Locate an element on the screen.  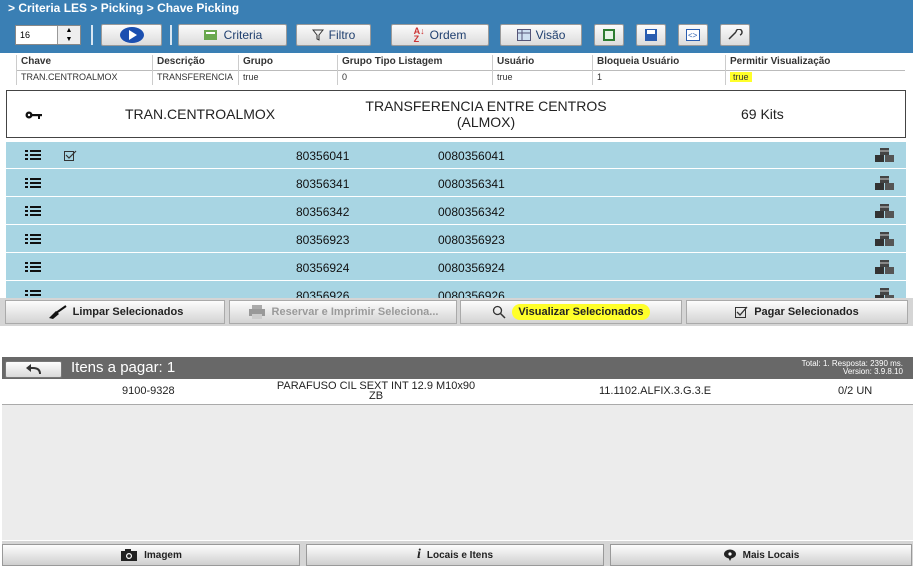
list-item: 80356041 0080356041 is located at coordinates (456, 155).